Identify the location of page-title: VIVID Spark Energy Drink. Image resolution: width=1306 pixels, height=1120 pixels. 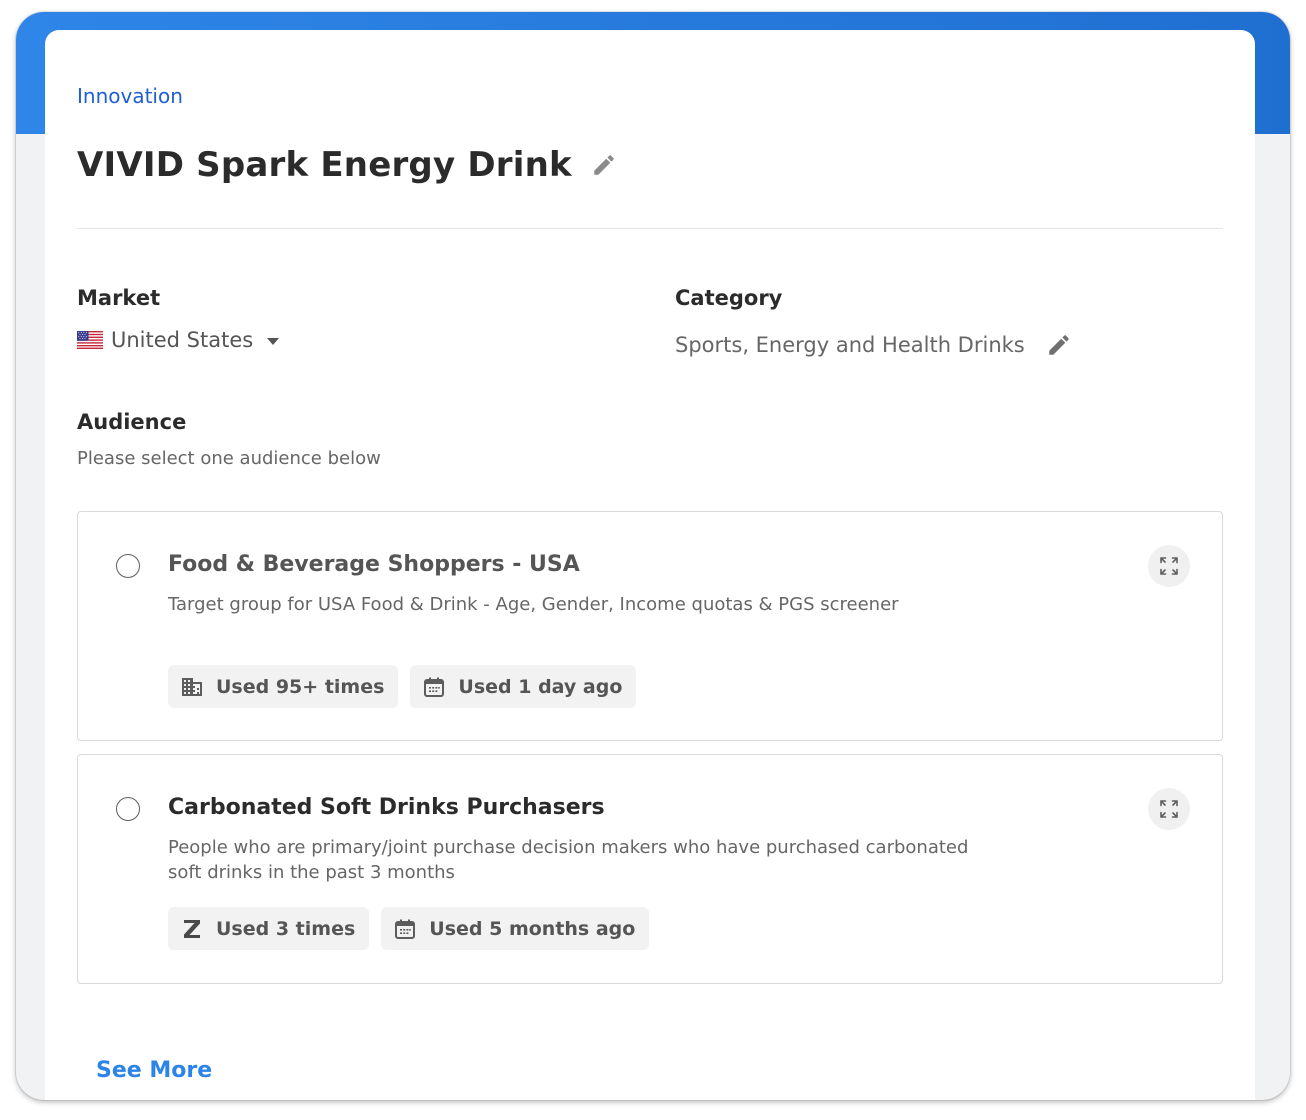
(324, 165).